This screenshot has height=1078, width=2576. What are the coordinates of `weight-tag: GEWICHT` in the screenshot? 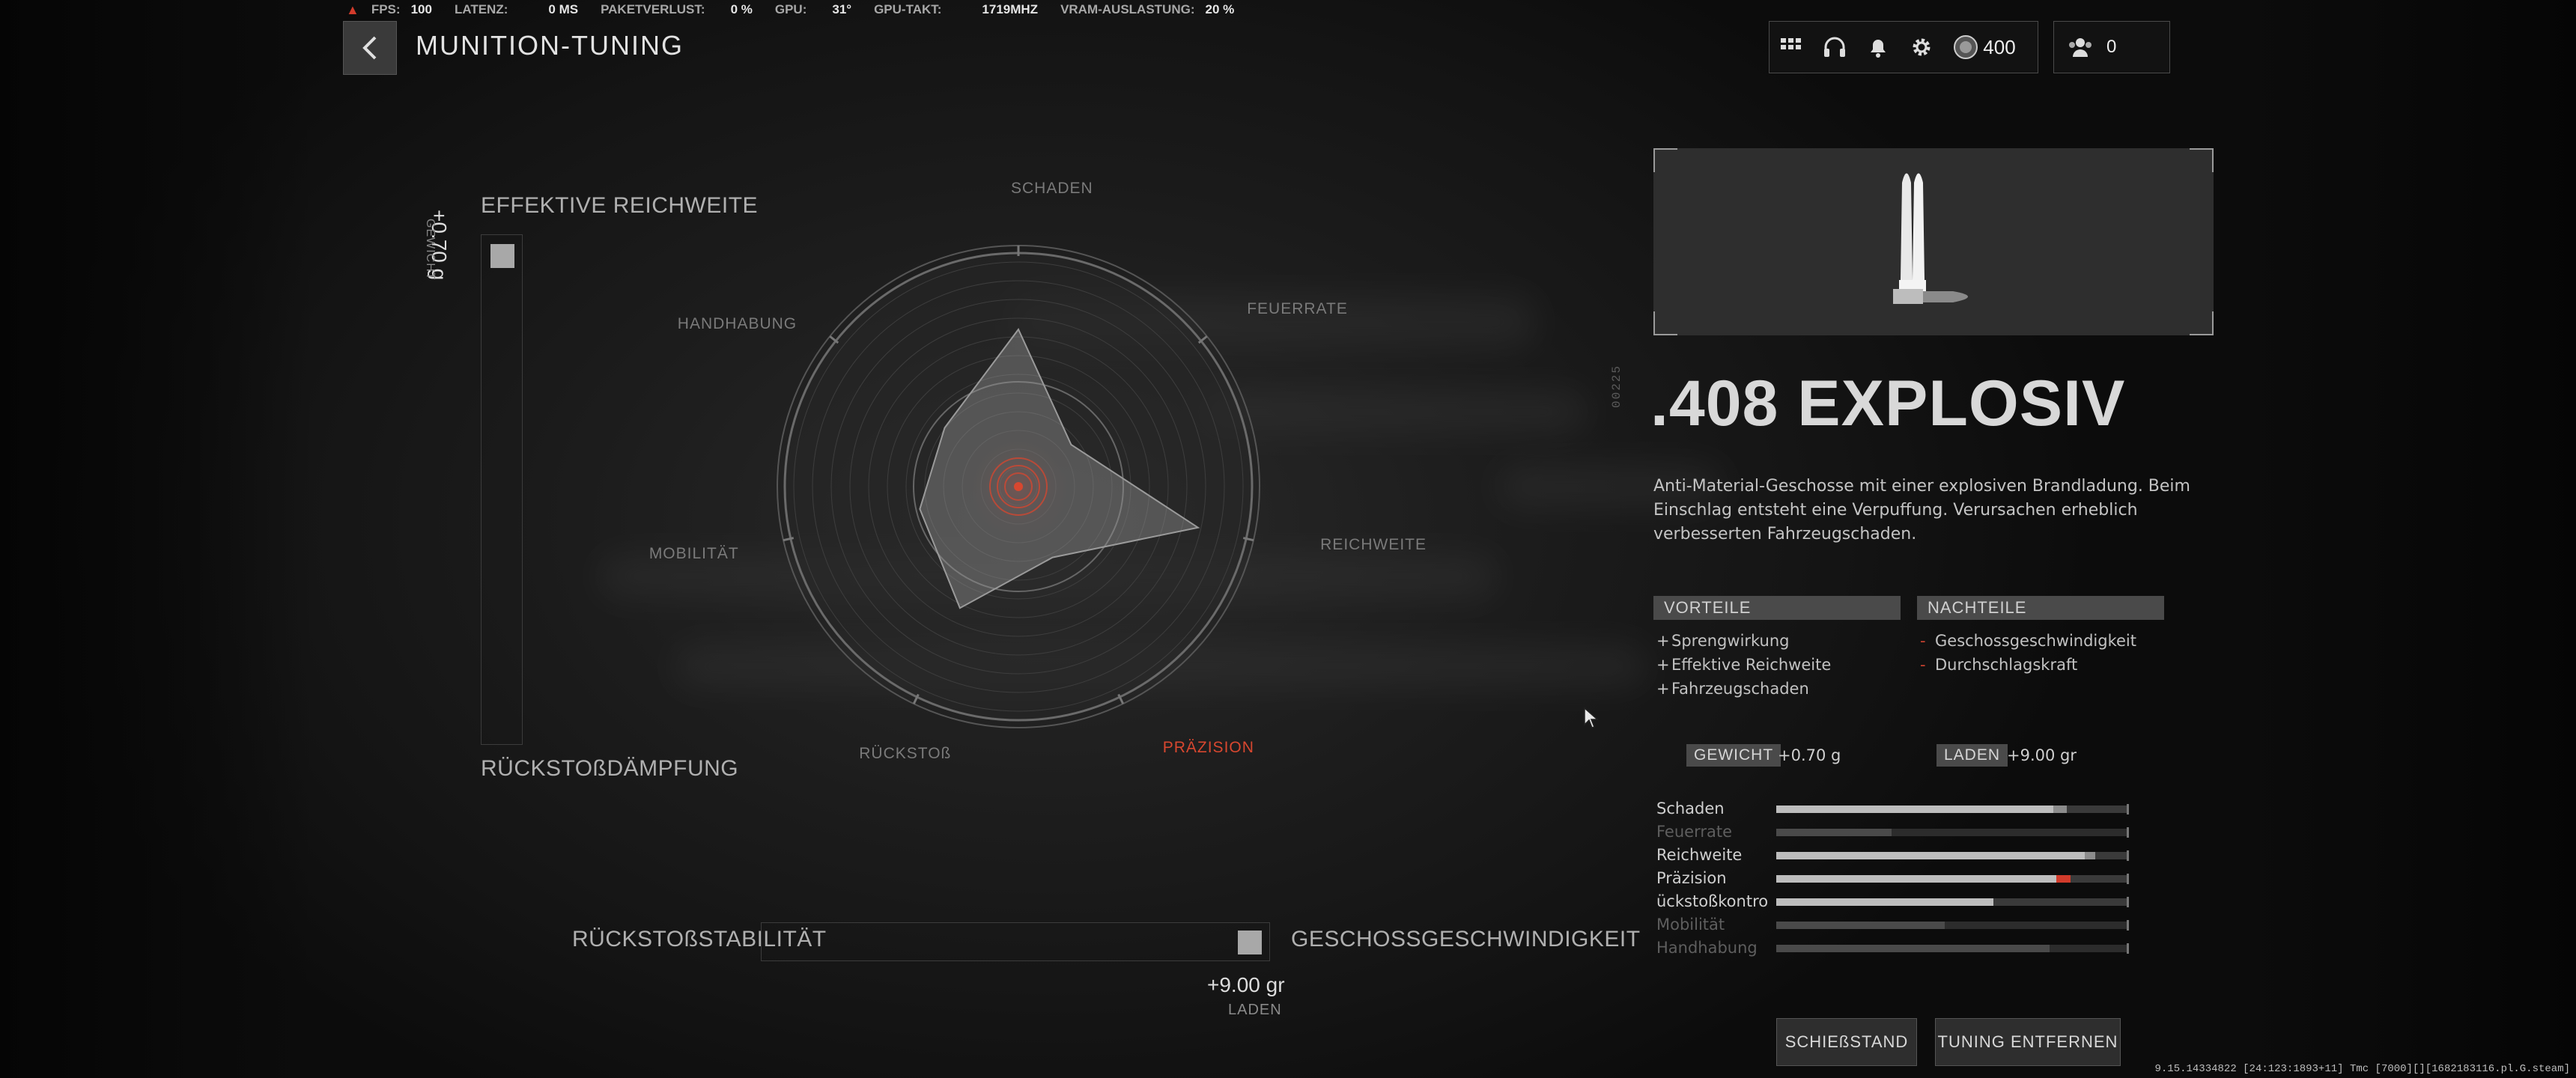 It's located at (1733, 755).